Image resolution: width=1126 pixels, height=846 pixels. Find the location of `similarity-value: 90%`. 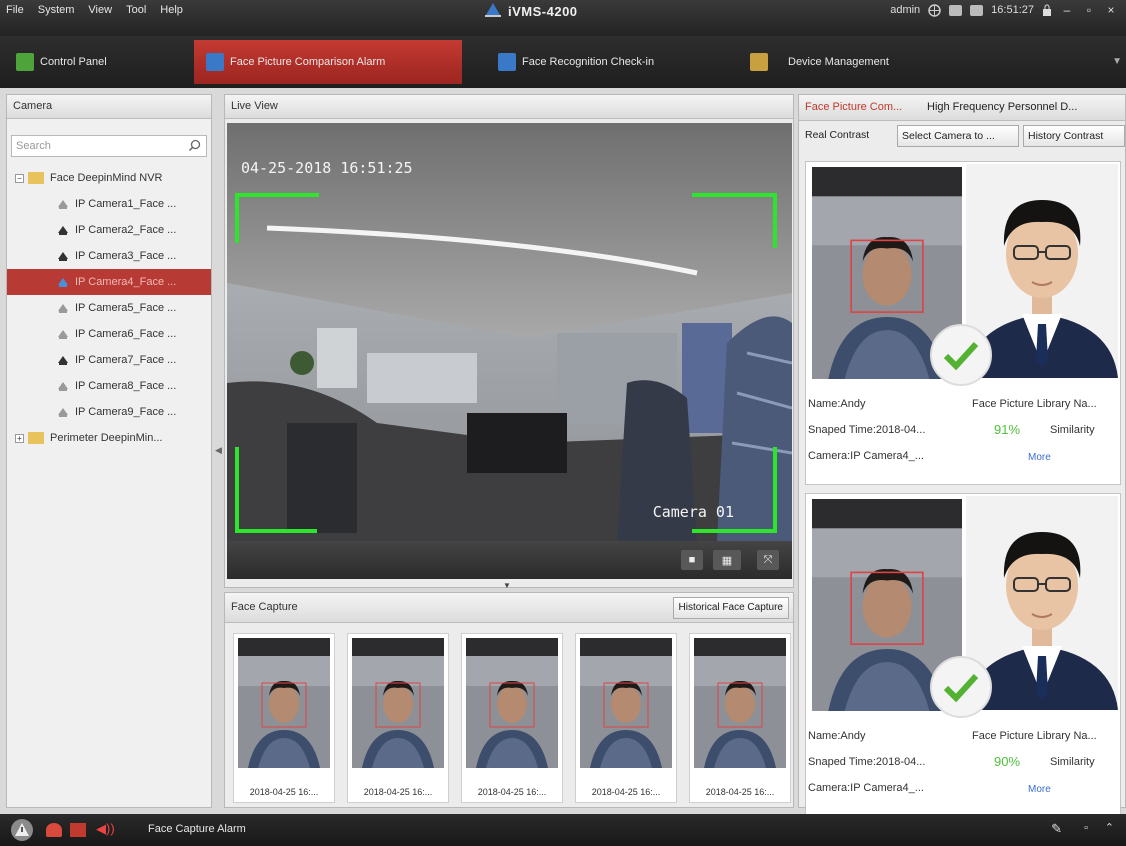

similarity-value: 90% is located at coordinates (1007, 761).